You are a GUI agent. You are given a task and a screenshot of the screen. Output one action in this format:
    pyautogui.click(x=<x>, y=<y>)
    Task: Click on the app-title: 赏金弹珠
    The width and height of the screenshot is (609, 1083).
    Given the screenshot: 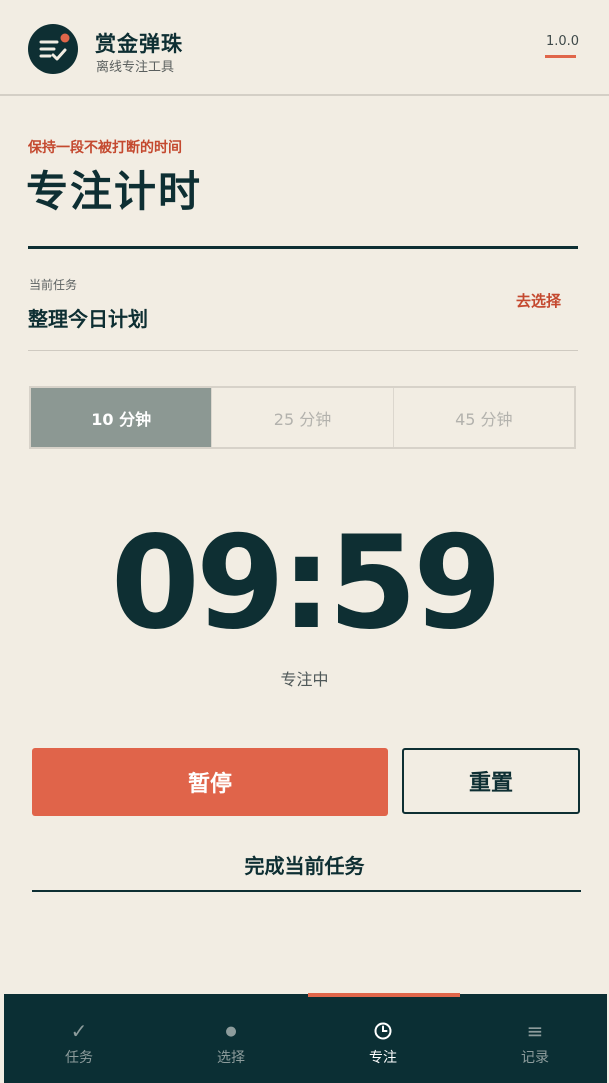 What is the action you would take?
    pyautogui.click(x=139, y=44)
    